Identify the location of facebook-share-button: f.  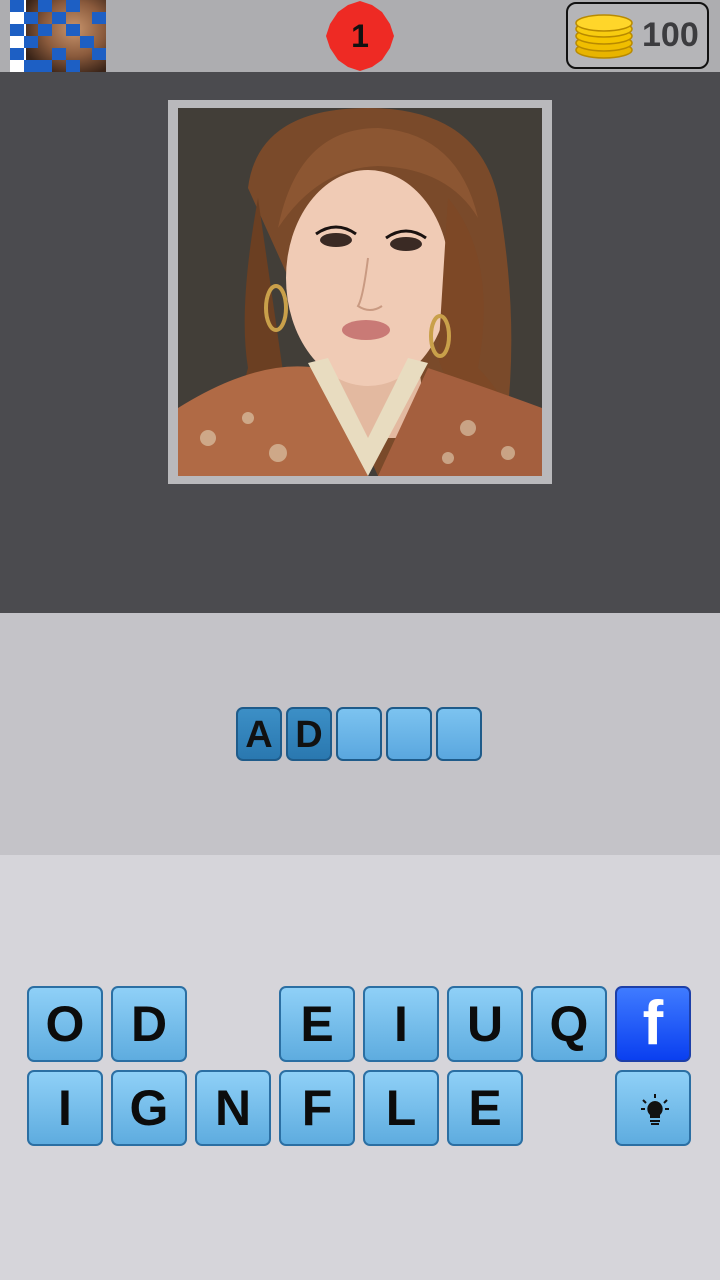
(653, 1024).